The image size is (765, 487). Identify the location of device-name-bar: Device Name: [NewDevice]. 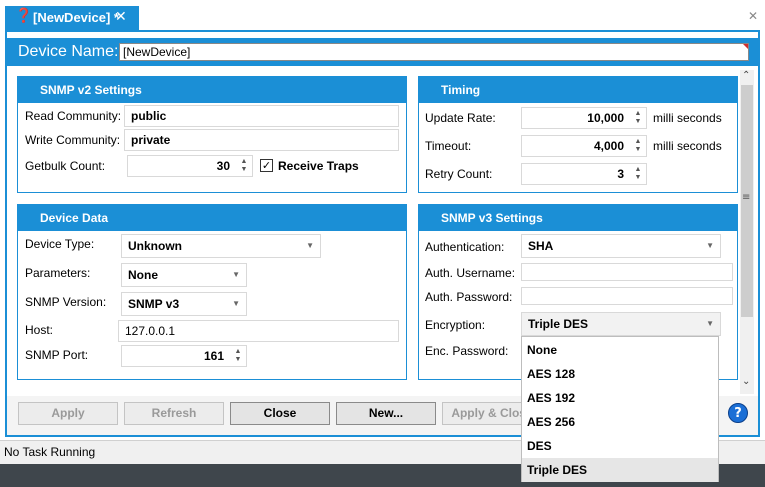
(382, 52).